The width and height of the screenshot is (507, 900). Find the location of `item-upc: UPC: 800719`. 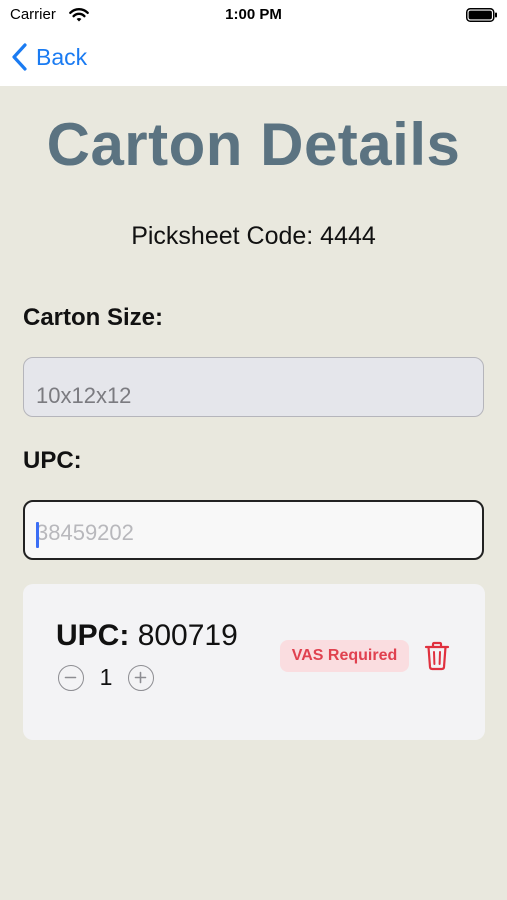

item-upc: UPC: 800719 is located at coordinates (147, 636).